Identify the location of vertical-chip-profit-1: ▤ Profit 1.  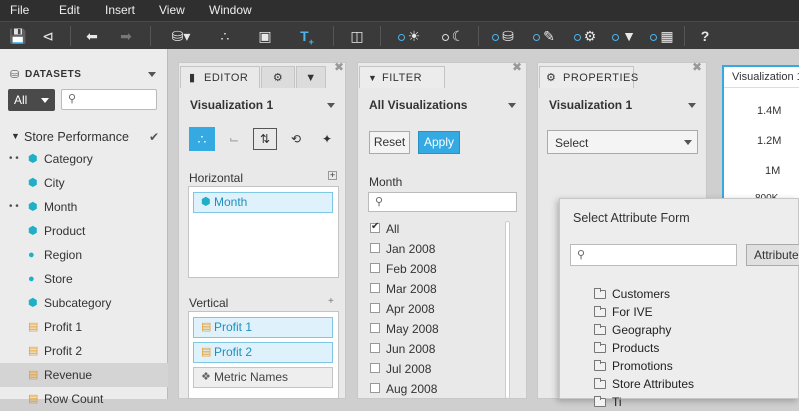
(263, 327).